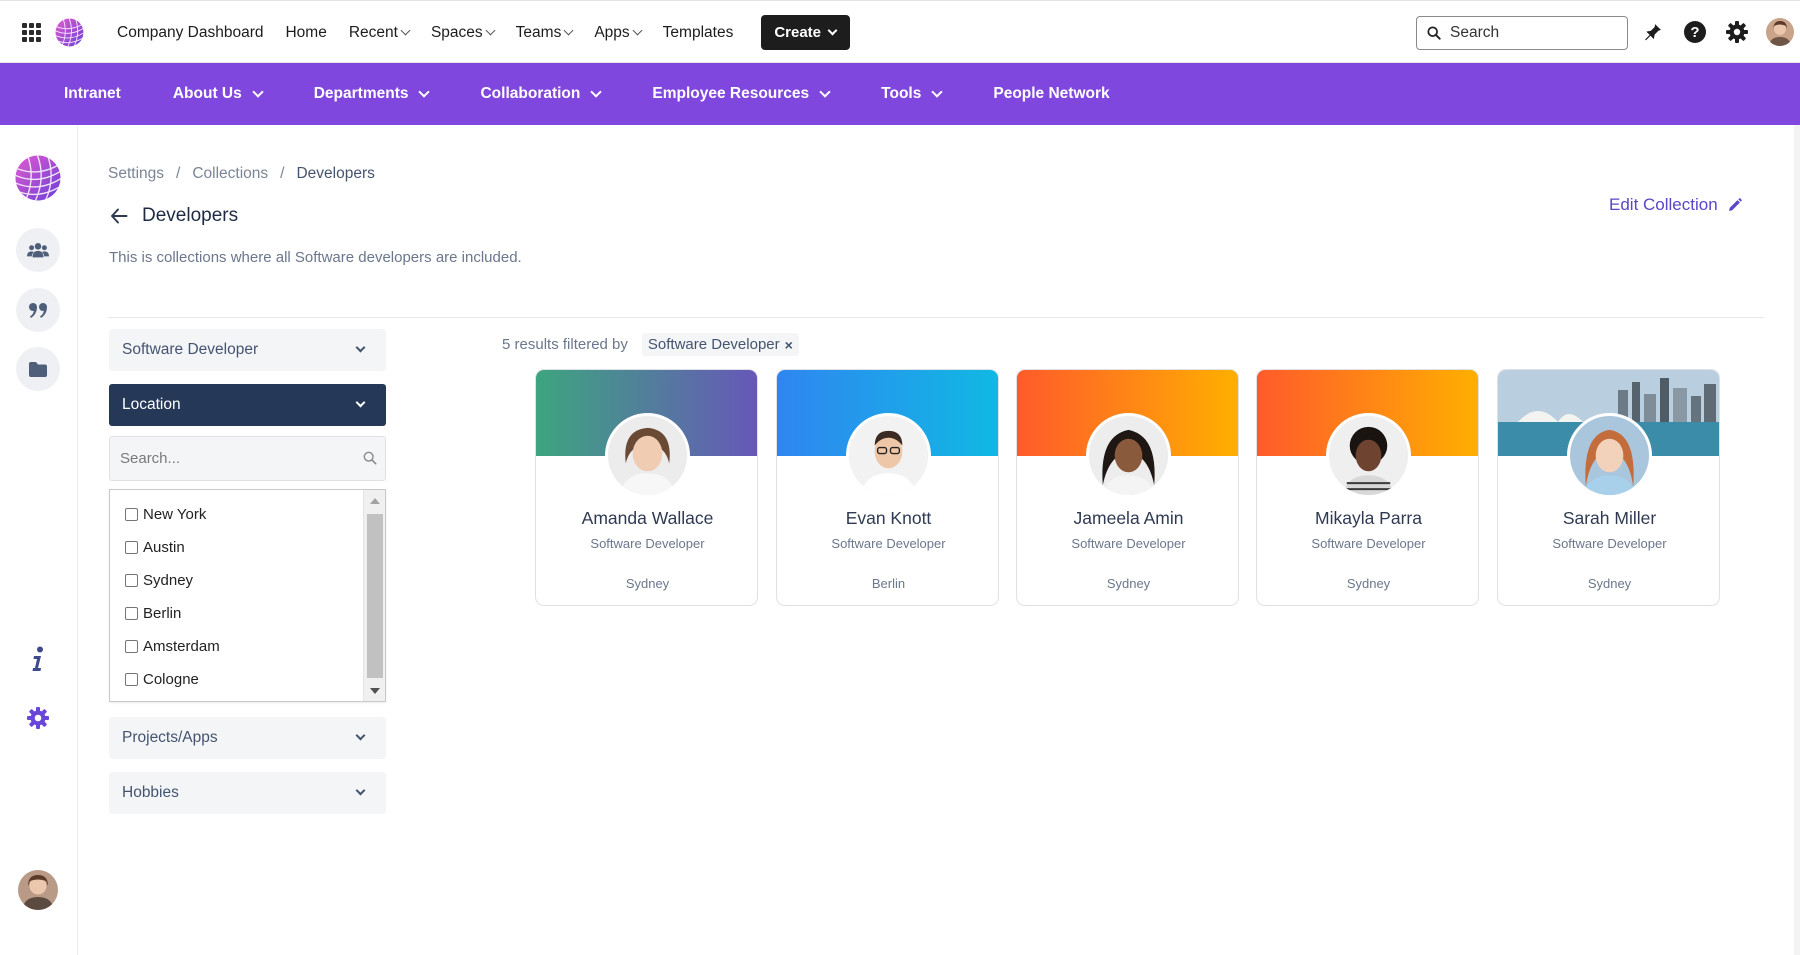  I want to click on nav-templates: Templates, so click(698, 33).